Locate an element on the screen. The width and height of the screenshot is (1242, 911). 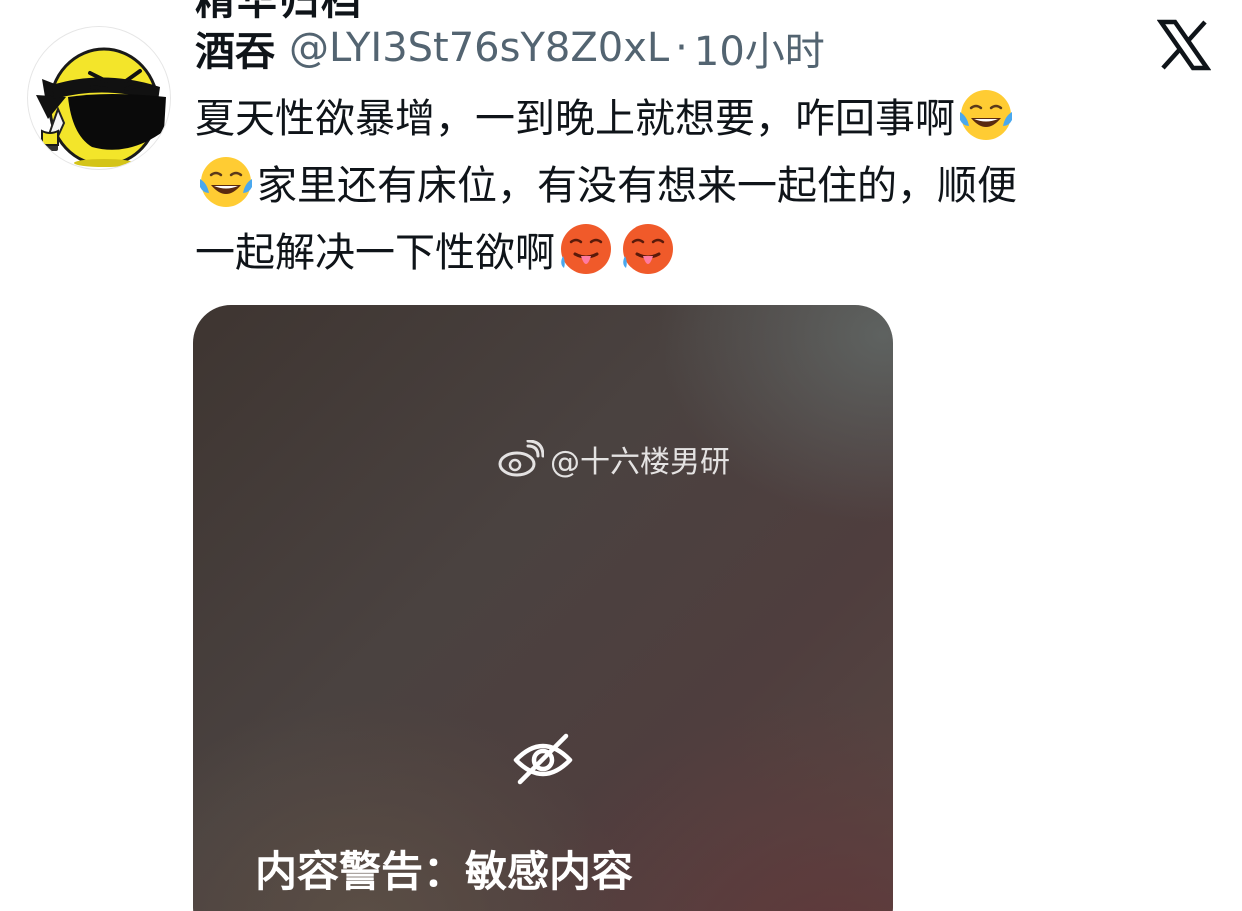
user-handle: @LYI3St76sY8Z0xL is located at coordinates (479, 48).